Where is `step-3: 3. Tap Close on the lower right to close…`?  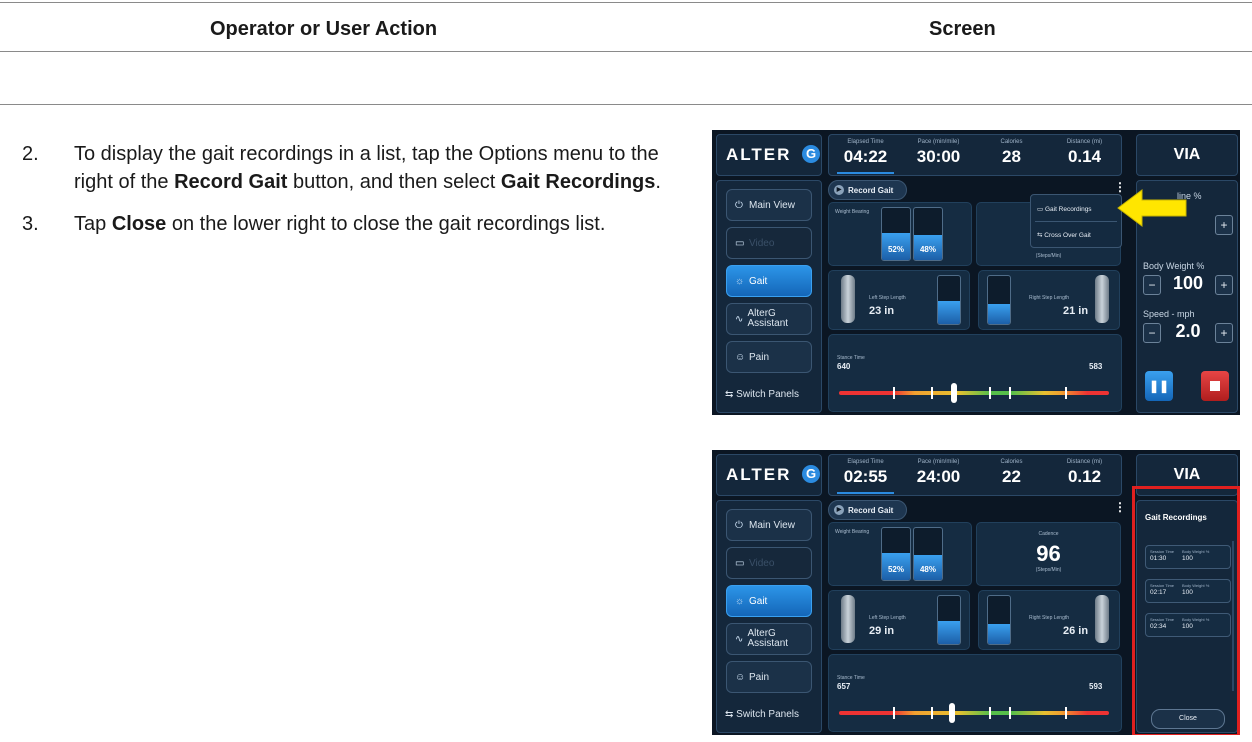
step-3: 3. Tap Close on the lower right to close… is located at coordinates (345, 224).